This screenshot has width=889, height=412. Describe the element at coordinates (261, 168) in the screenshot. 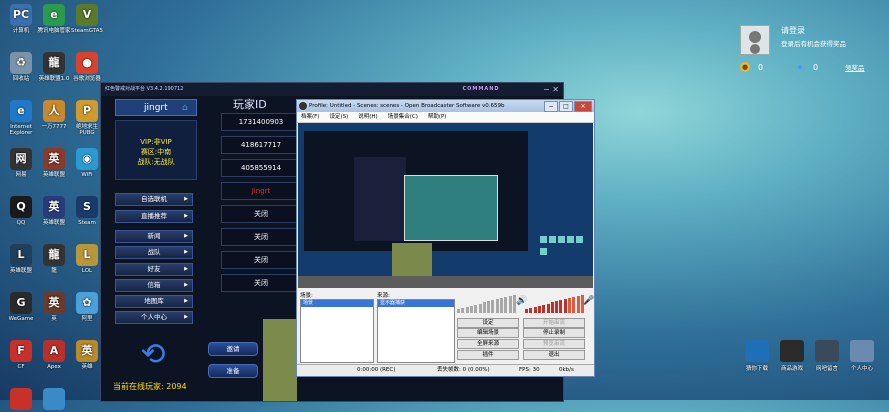

I see `player-slot: 405855914` at that location.